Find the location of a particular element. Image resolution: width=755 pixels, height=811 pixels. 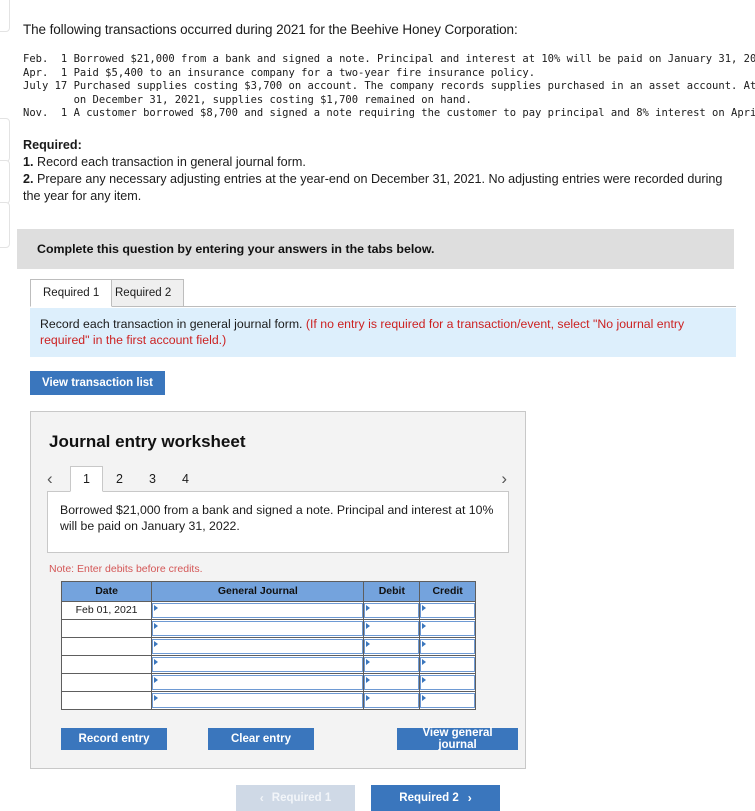

required-heading: Required: is located at coordinates (52, 144).